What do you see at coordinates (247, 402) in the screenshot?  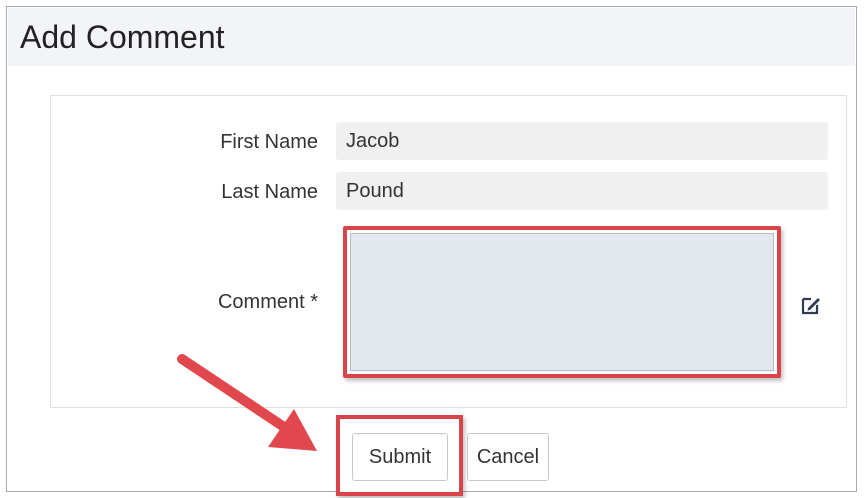 I see `pointer-arrow-icon` at bounding box center [247, 402].